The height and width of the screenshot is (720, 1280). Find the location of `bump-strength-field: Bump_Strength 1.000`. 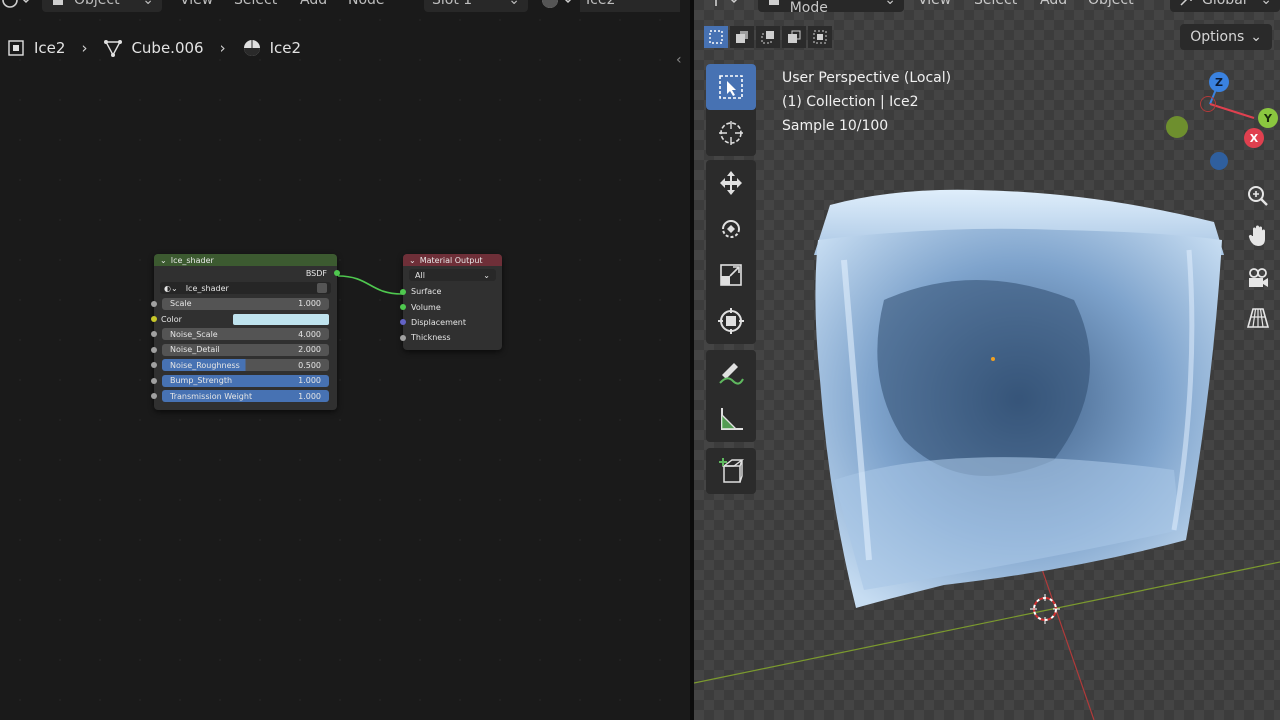

bump-strength-field: Bump_Strength 1.000 is located at coordinates (245, 380).